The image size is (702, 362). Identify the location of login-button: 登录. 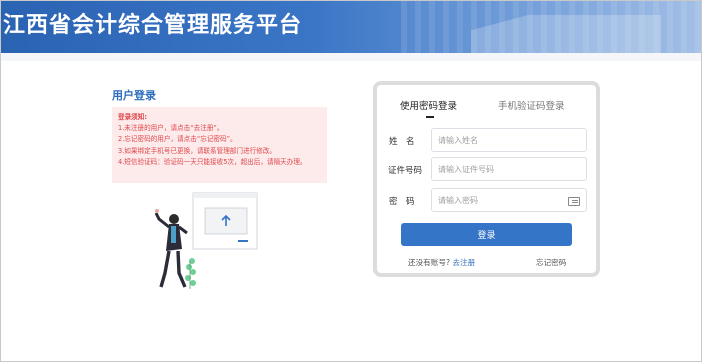
(486, 234).